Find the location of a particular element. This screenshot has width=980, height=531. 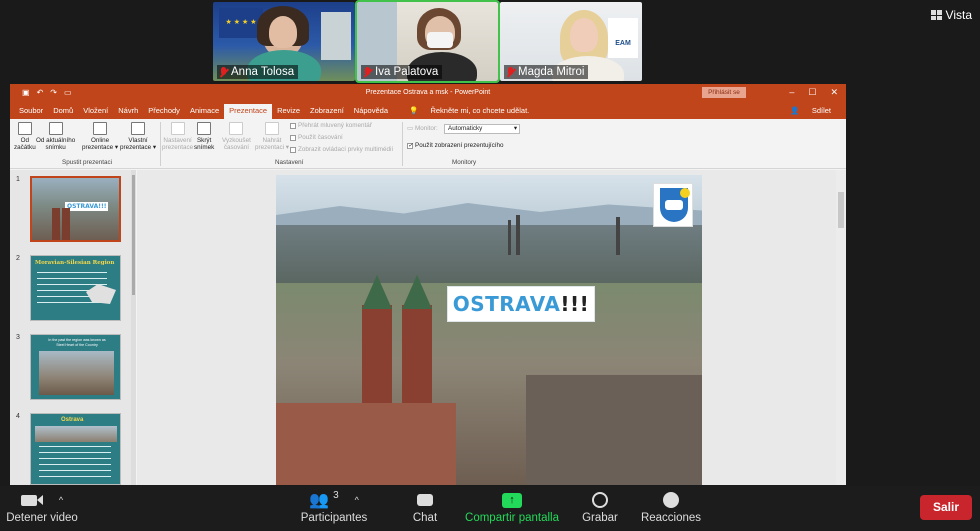

presenter-view-checkbox: ✓ Použít zobrazení prezentujícího is located at coordinates (455, 145).